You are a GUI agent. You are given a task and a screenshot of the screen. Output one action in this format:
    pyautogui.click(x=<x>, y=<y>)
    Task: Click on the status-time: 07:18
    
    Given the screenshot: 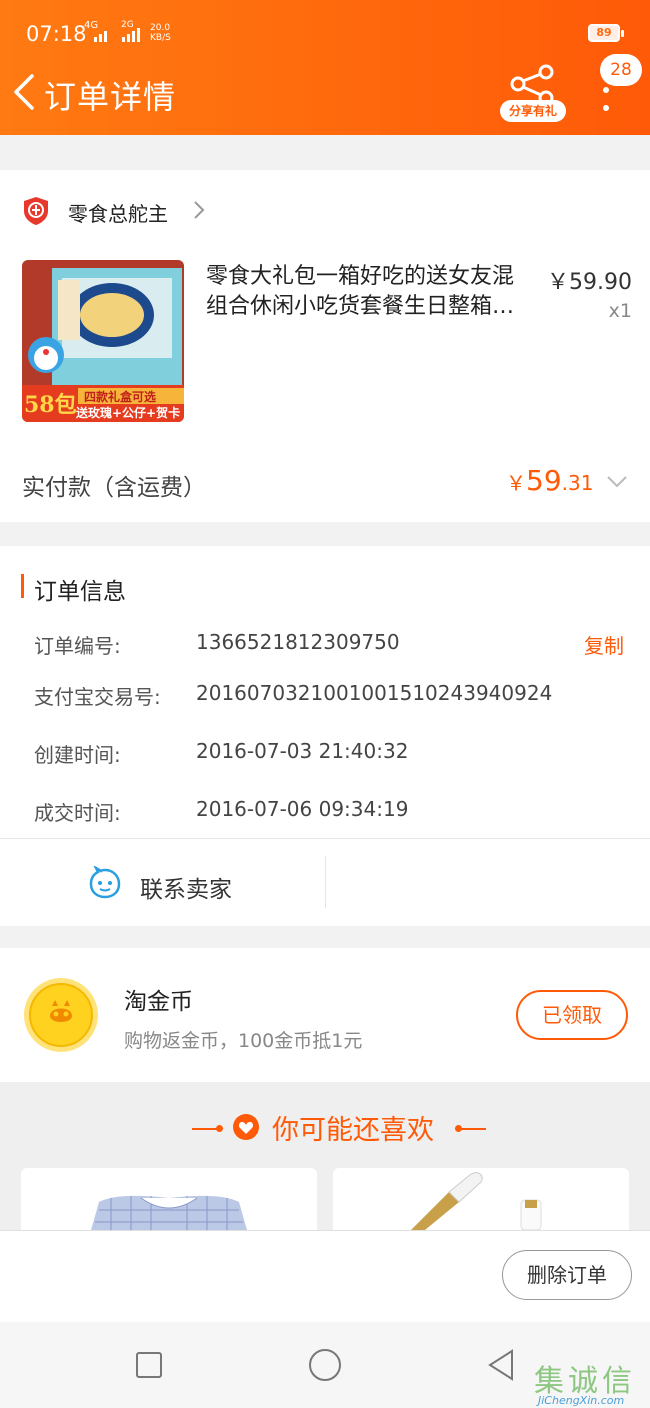 What is the action you would take?
    pyautogui.click(x=56, y=34)
    